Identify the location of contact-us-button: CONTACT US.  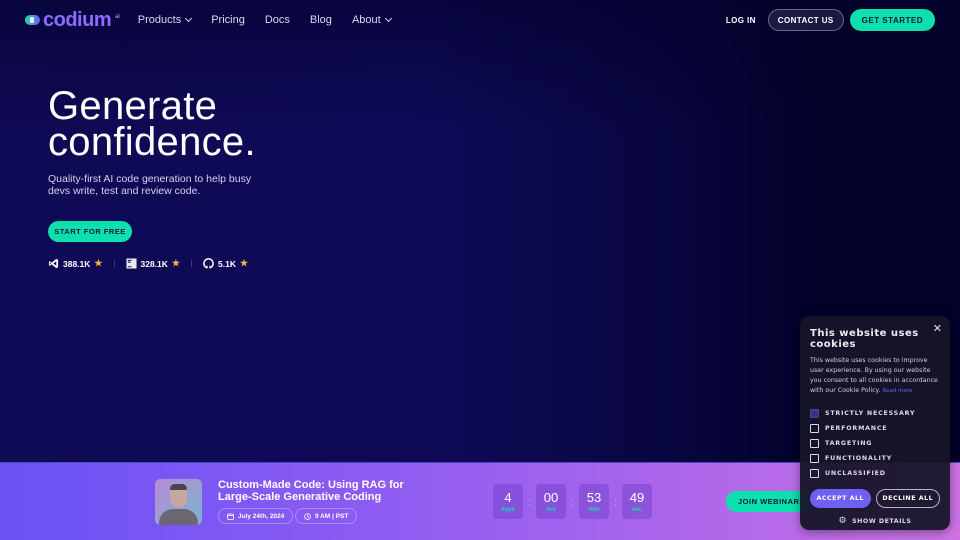
(805, 20).